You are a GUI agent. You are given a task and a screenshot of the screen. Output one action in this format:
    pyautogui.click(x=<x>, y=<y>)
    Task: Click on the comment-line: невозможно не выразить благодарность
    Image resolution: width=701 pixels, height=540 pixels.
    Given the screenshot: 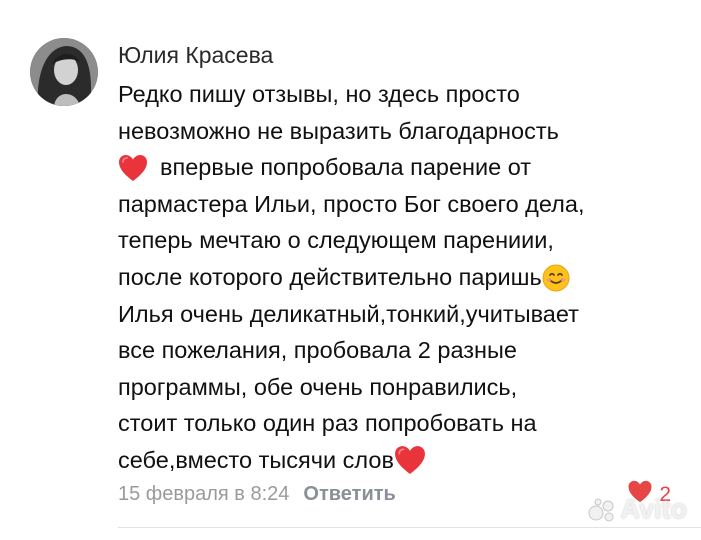 What is the action you would take?
    pyautogui.click(x=338, y=130)
    